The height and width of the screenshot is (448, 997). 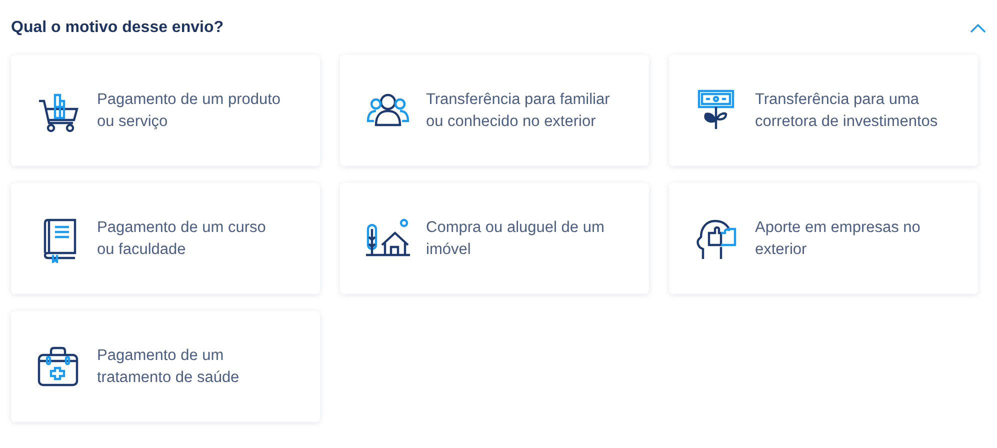 I want to click on reason-label: Aporte em empresas no exterior, so click(x=837, y=239).